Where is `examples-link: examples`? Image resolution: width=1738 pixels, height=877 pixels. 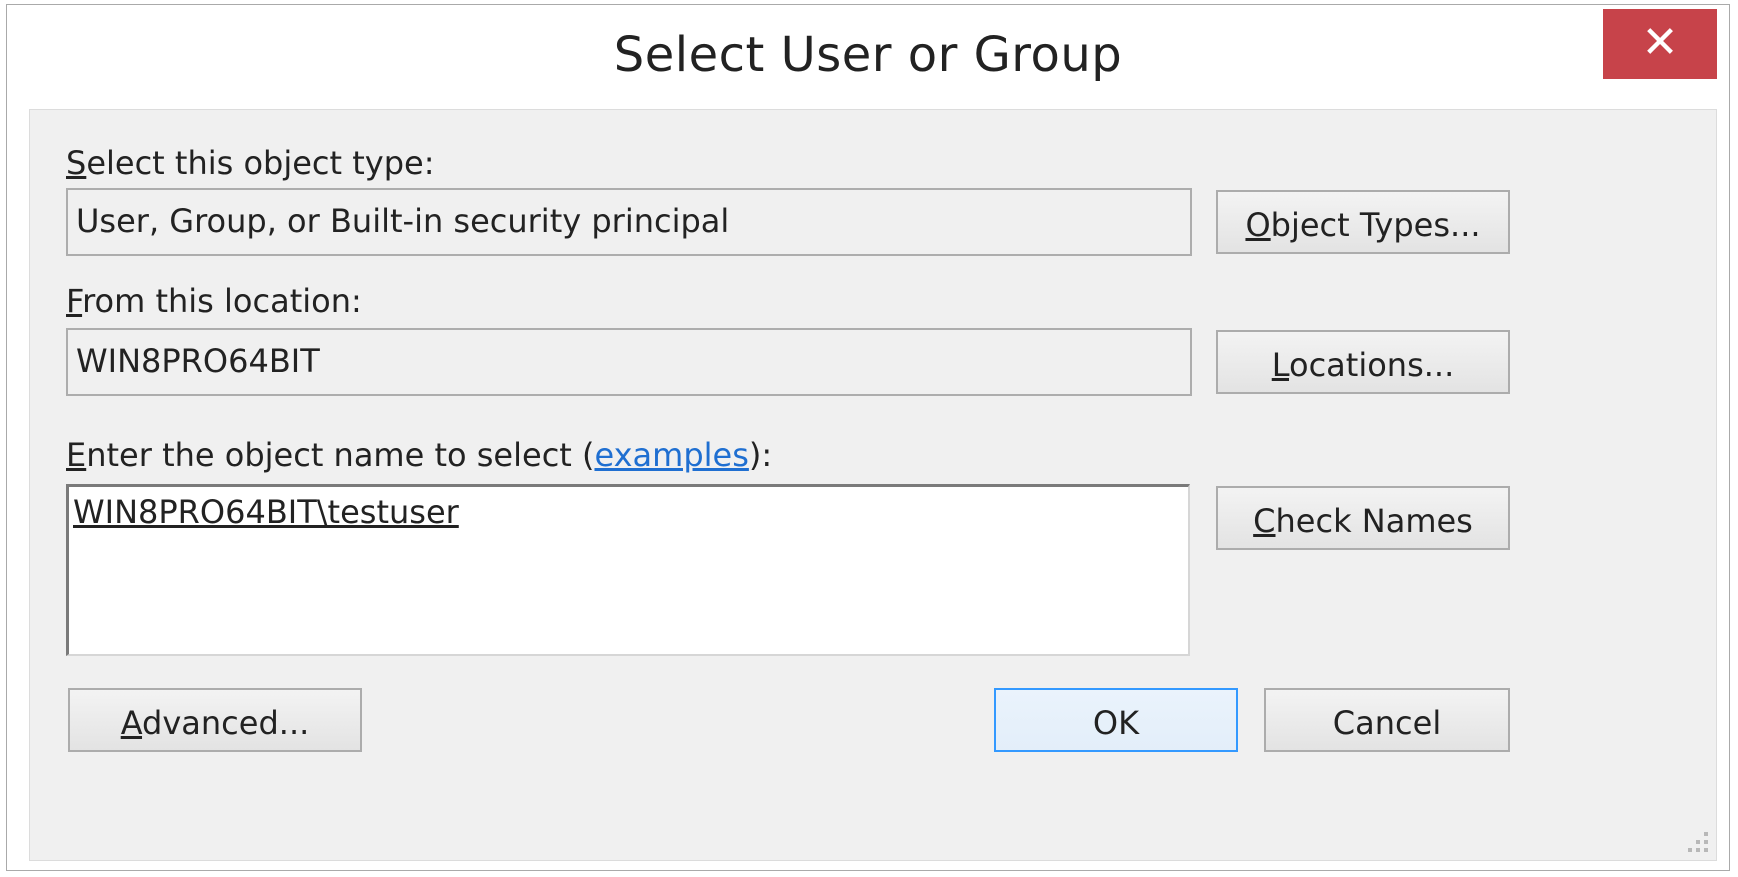
examples-link: examples is located at coordinates (671, 455).